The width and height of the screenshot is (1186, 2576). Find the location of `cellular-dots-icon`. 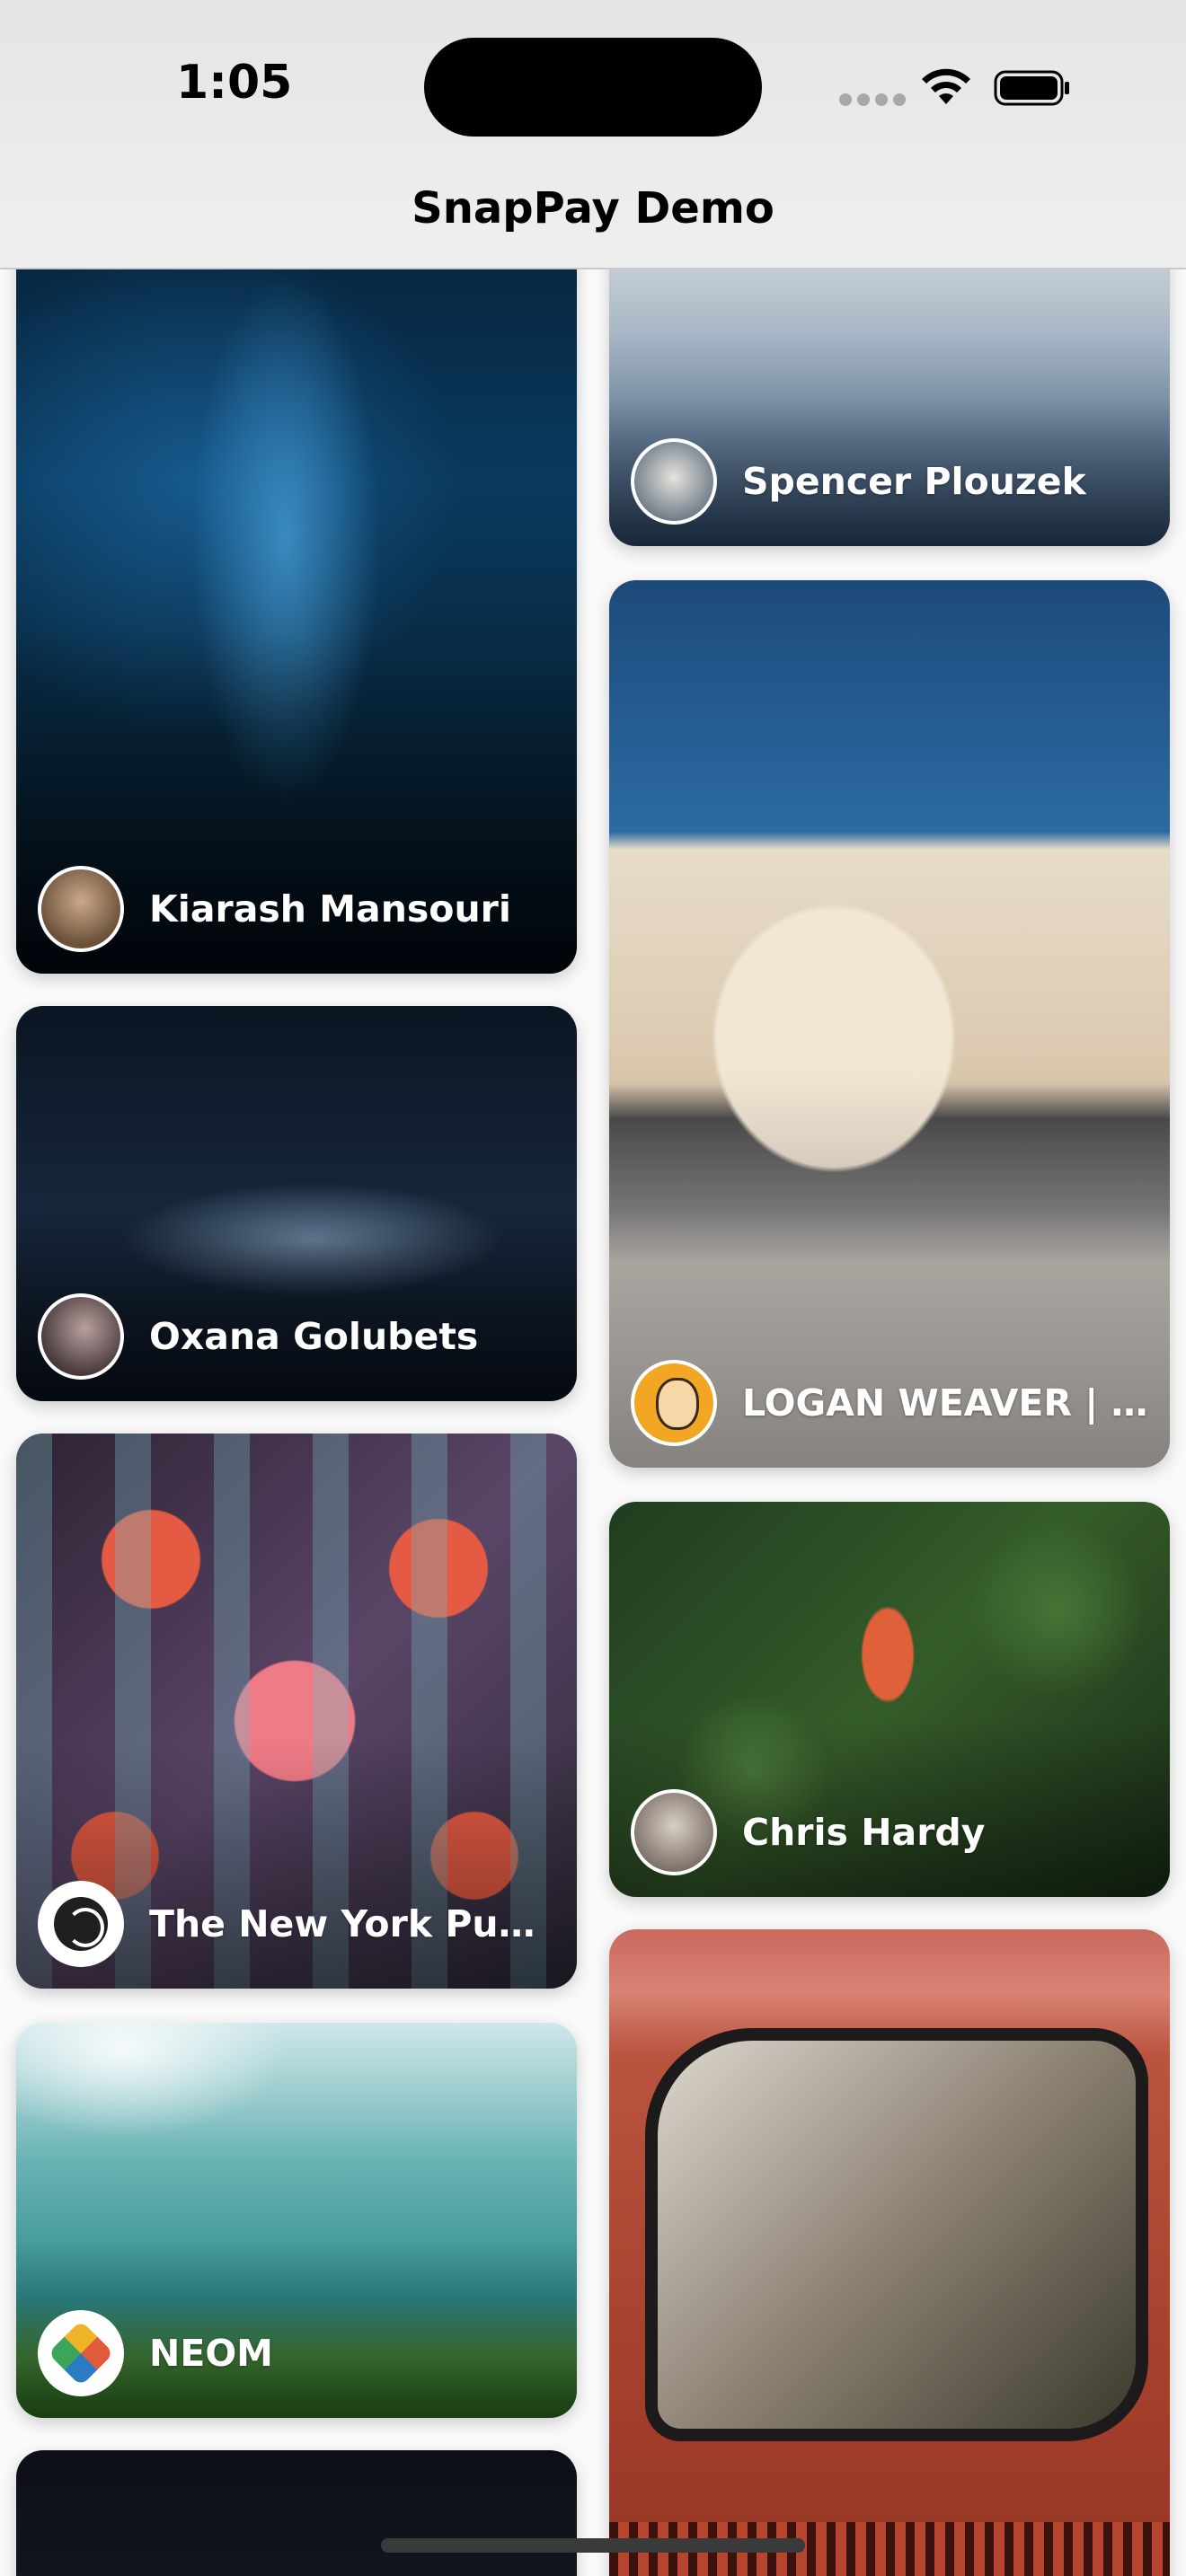

cellular-dots-icon is located at coordinates (872, 99).